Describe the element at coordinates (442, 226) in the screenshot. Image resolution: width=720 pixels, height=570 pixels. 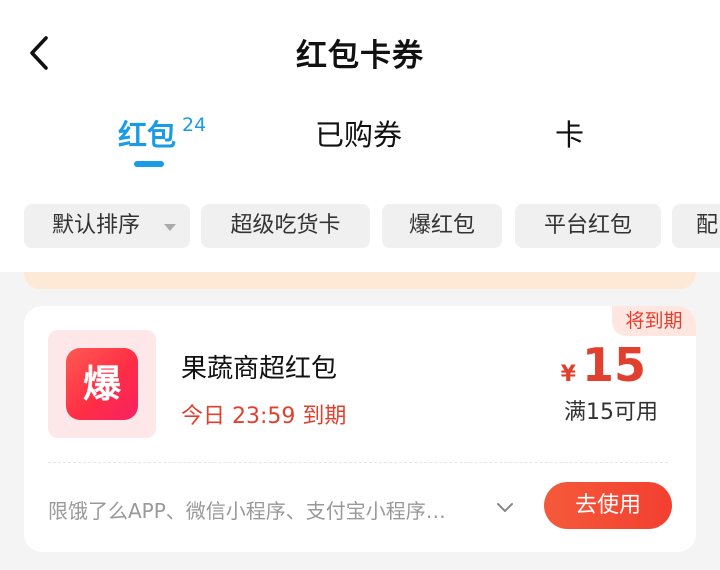
I see `filter-boom-red-packet: 爆红包` at that location.